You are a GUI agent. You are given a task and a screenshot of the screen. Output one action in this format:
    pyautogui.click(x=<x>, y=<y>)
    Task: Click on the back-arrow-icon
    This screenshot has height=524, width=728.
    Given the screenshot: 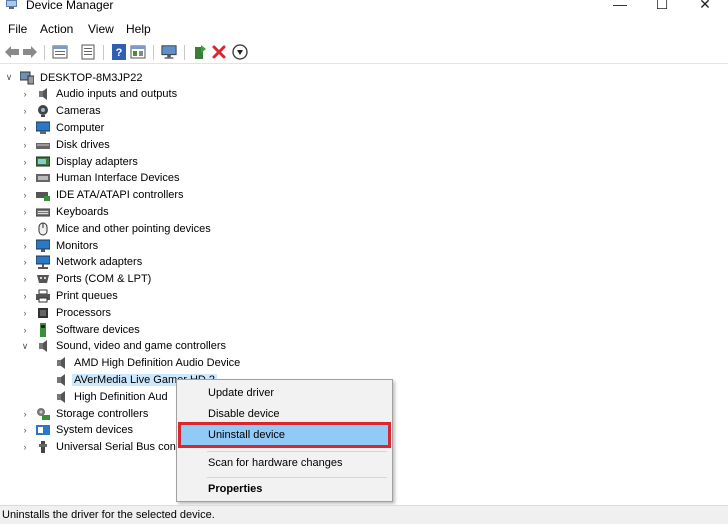 What is the action you would take?
    pyautogui.click(x=12, y=52)
    